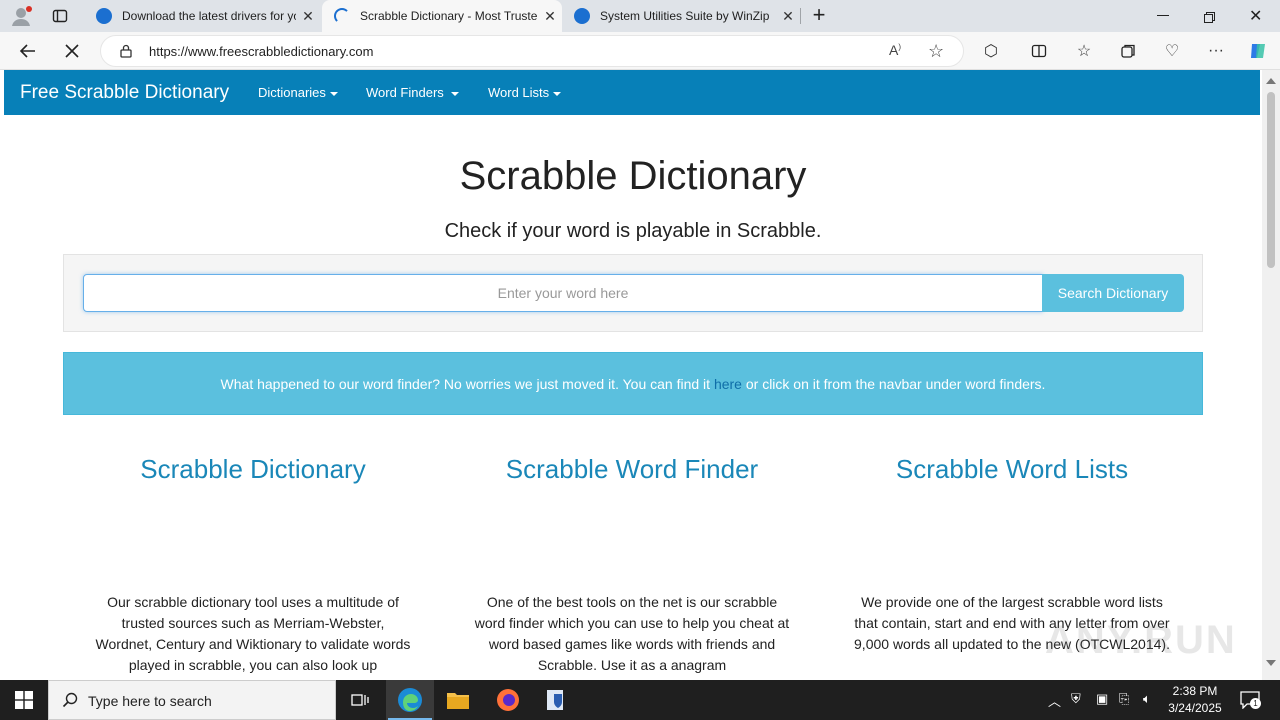 The height and width of the screenshot is (720, 1280). What do you see at coordinates (1124, 699) in the screenshot?
I see `network-icon: ⎘` at bounding box center [1124, 699].